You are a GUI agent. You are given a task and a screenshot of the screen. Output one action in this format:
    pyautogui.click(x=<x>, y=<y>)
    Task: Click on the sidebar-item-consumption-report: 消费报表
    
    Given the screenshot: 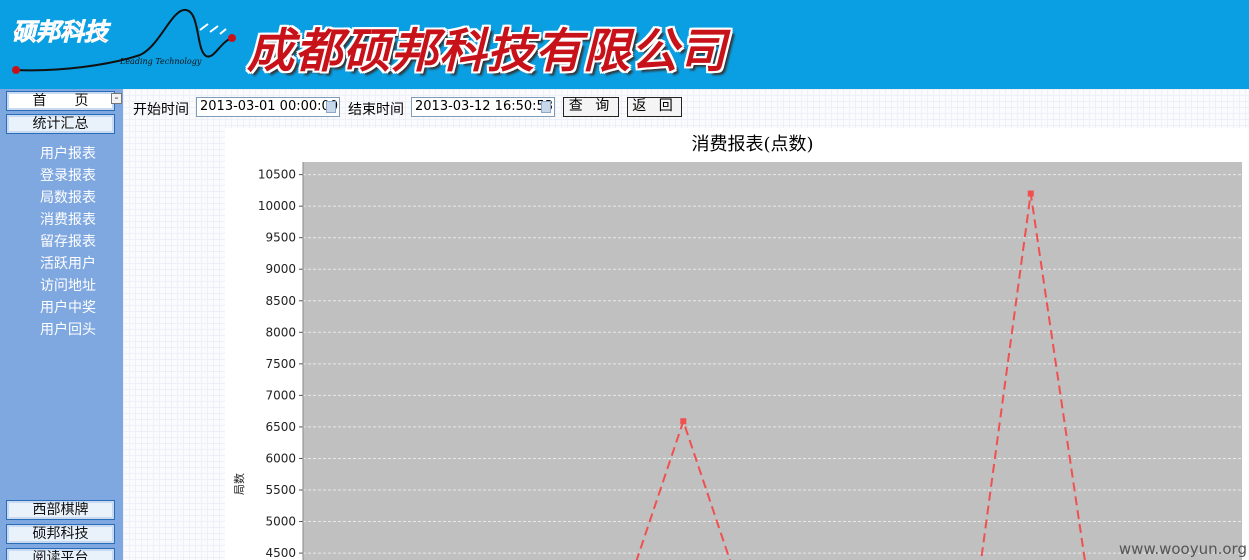 What is the action you would take?
    pyautogui.click(x=68, y=219)
    